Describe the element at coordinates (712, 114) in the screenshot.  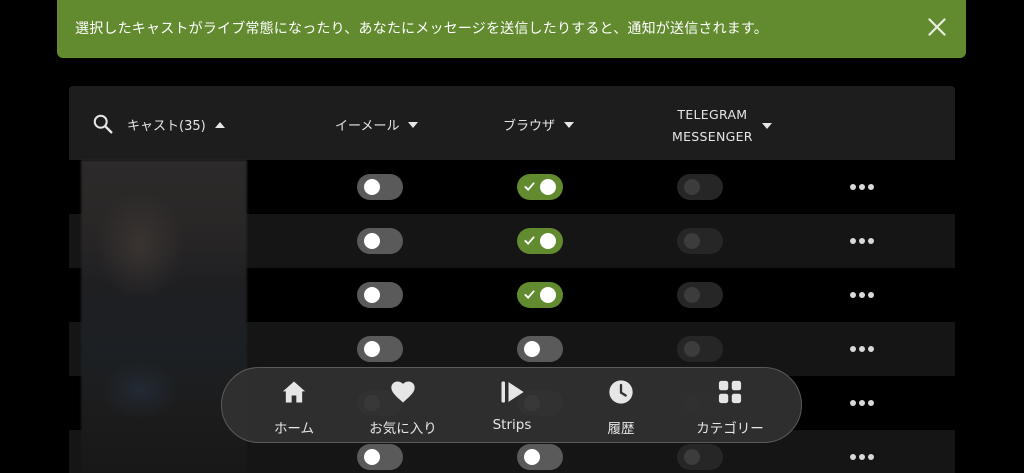
I see `telegram-header-line1: TELEGRAM` at that location.